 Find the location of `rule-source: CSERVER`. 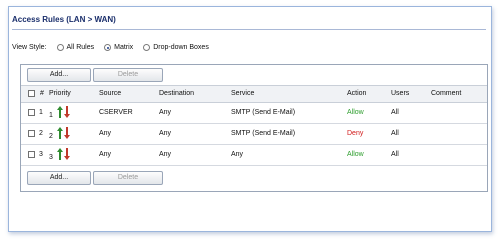

rule-source: CSERVER is located at coordinates (116, 112).